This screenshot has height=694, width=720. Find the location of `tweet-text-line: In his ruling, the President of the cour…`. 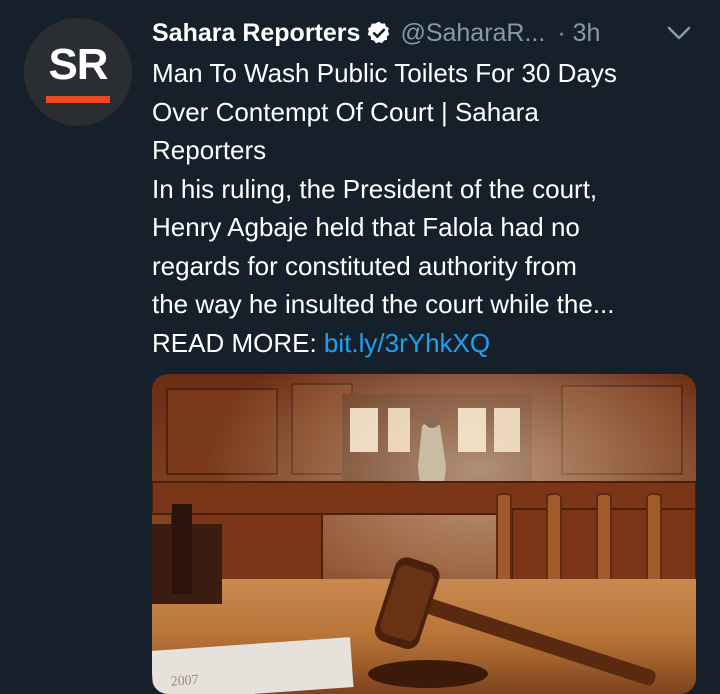

tweet-text-line: In his ruling, the President of the cour… is located at coordinates (375, 188).